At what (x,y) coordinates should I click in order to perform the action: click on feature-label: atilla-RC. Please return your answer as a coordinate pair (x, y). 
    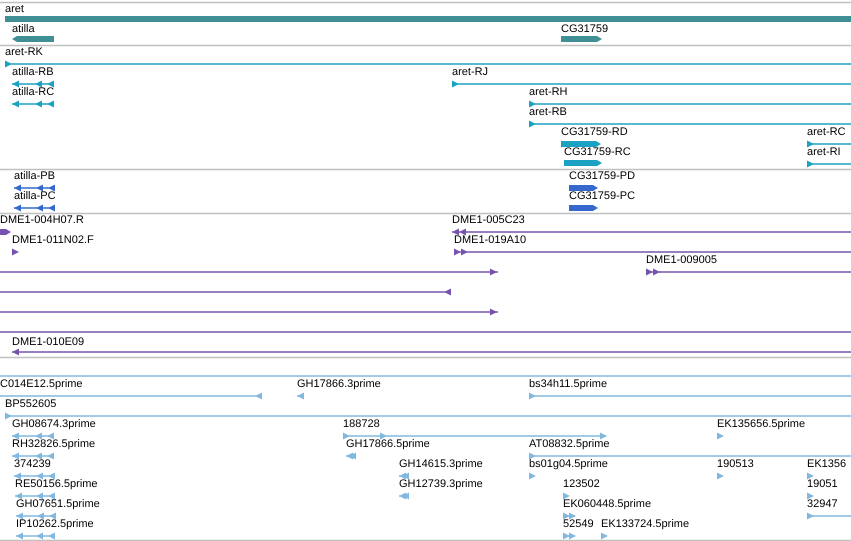
    Looking at the image, I should click on (33, 92).